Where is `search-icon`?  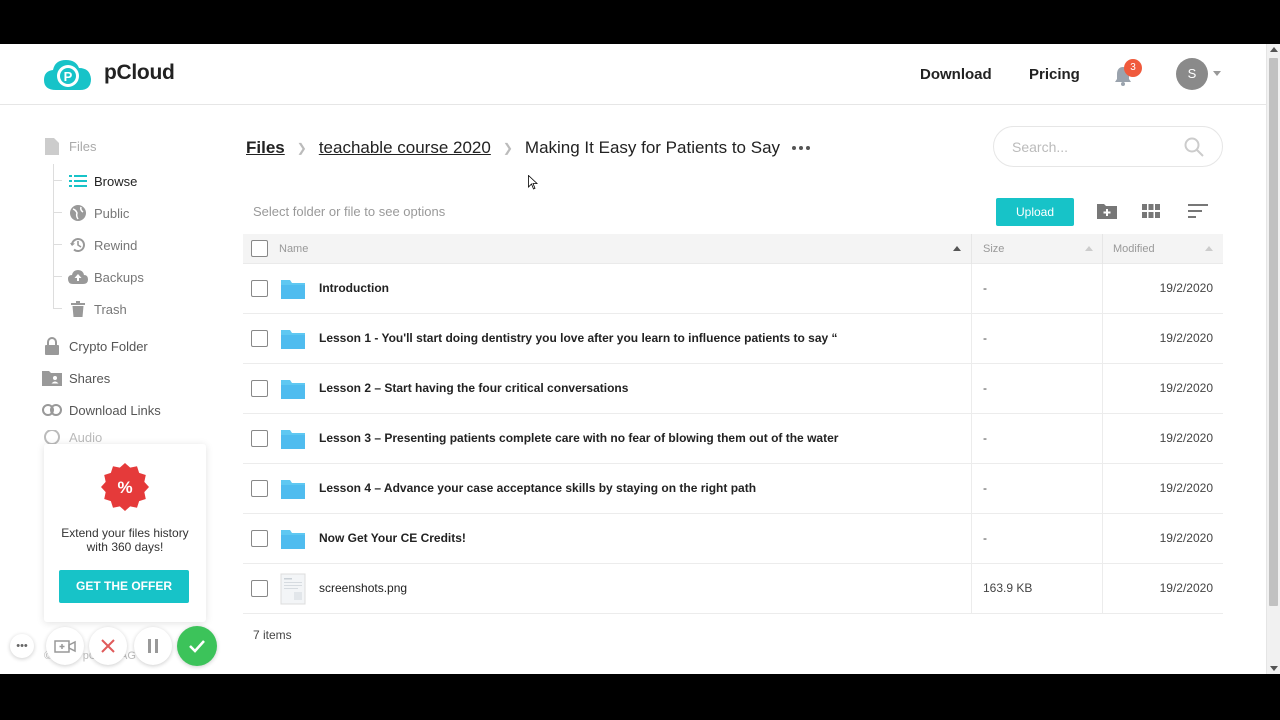 search-icon is located at coordinates (1194, 147).